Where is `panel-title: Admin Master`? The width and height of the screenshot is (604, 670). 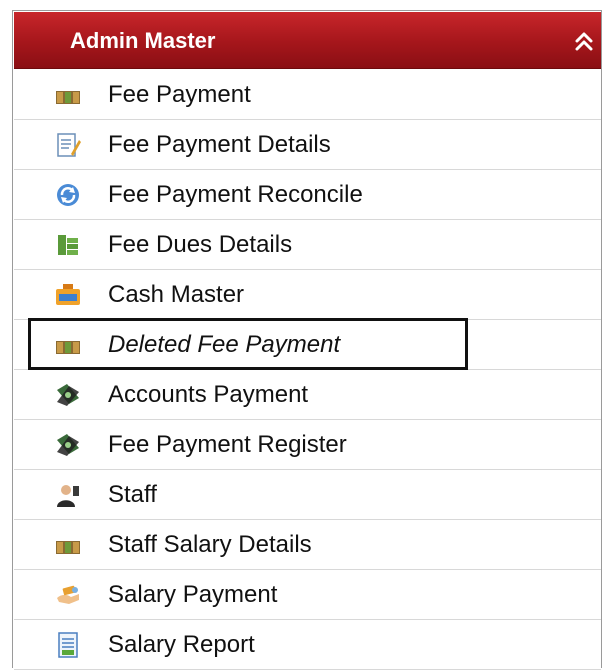
panel-title: Admin Master is located at coordinates (143, 40).